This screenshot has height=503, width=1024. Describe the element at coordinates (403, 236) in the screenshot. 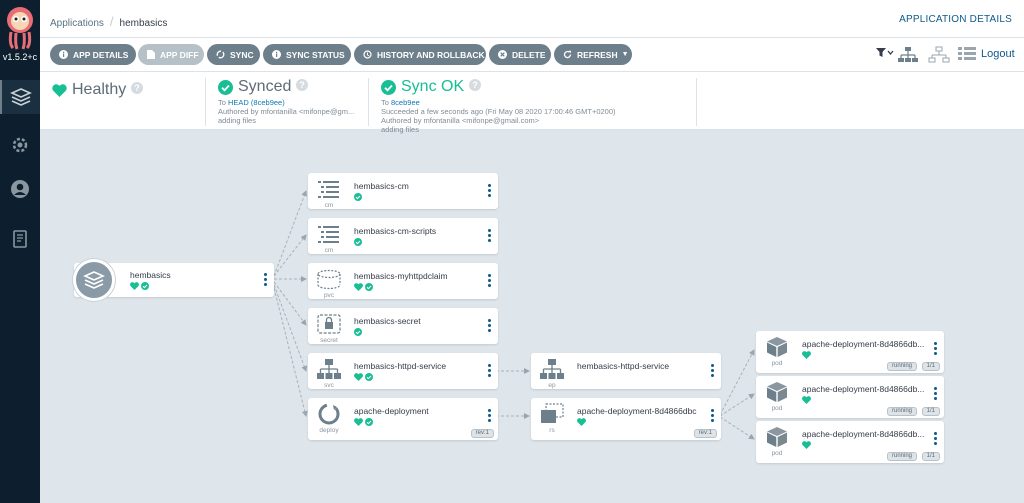

I see `resource-node-configmap: cm hembasics-cm-scripts` at that location.